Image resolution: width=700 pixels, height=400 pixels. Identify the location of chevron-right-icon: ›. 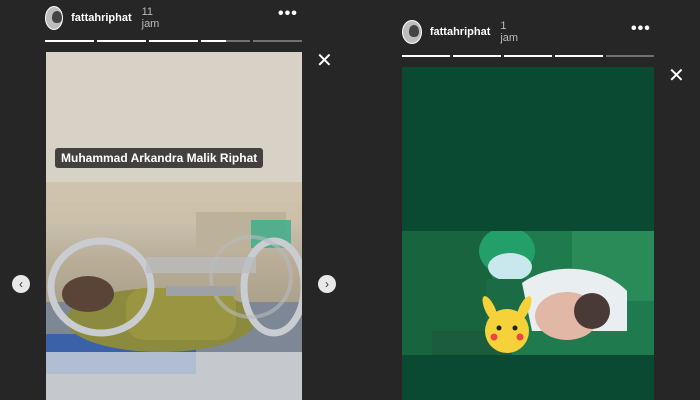
(327, 284).